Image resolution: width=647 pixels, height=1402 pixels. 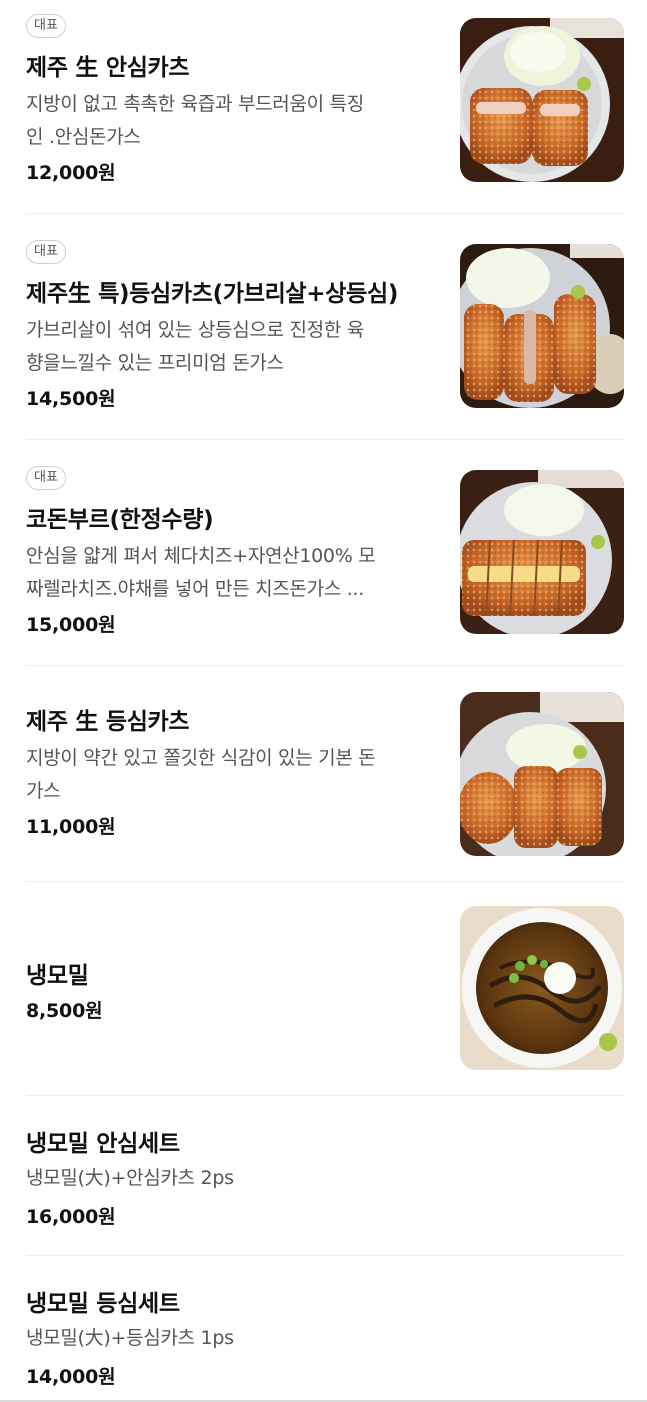 What do you see at coordinates (195, 330) in the screenshot?
I see `description-line: 가브리살이 섞여 있는 상등심으로 진정한 육` at bounding box center [195, 330].